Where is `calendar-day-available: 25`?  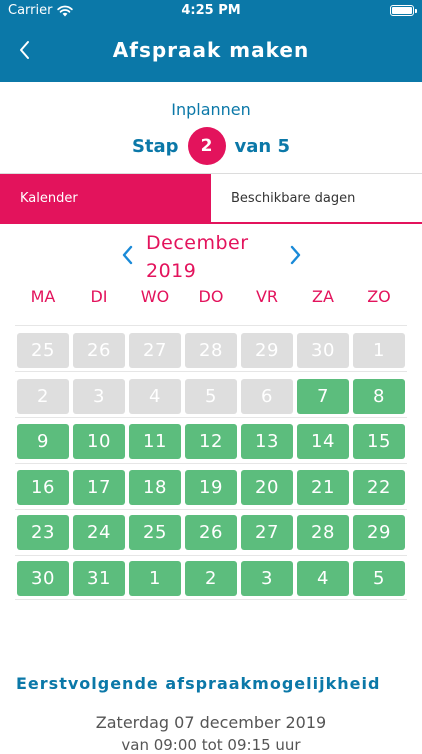 calendar-day-available: 25 is located at coordinates (155, 532).